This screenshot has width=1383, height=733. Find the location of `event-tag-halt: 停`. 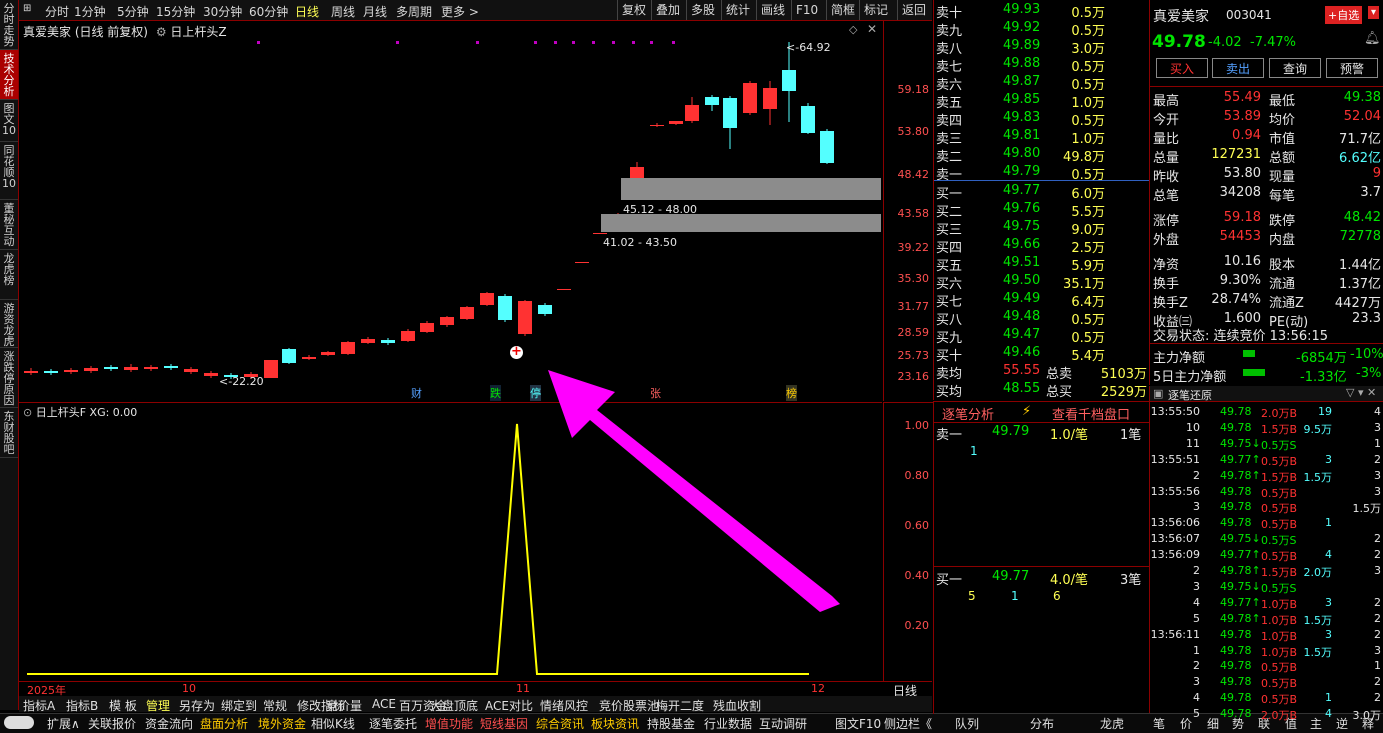

event-tag-halt: 停 is located at coordinates (535, 393).